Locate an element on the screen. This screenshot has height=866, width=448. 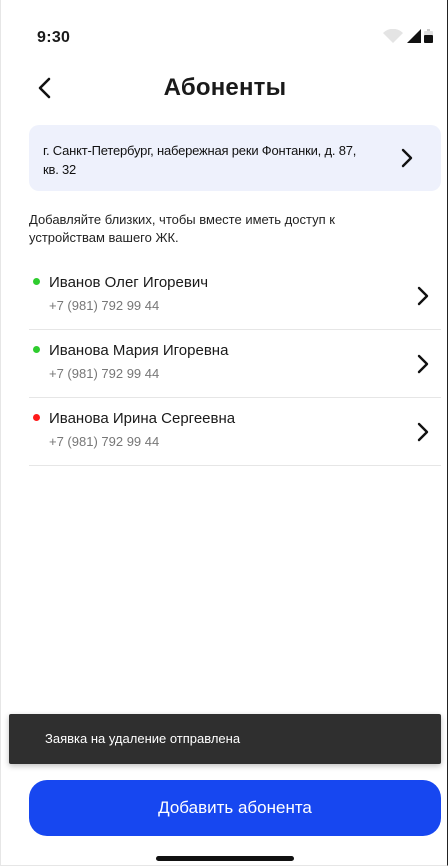
battery-icon is located at coordinates (428, 36).